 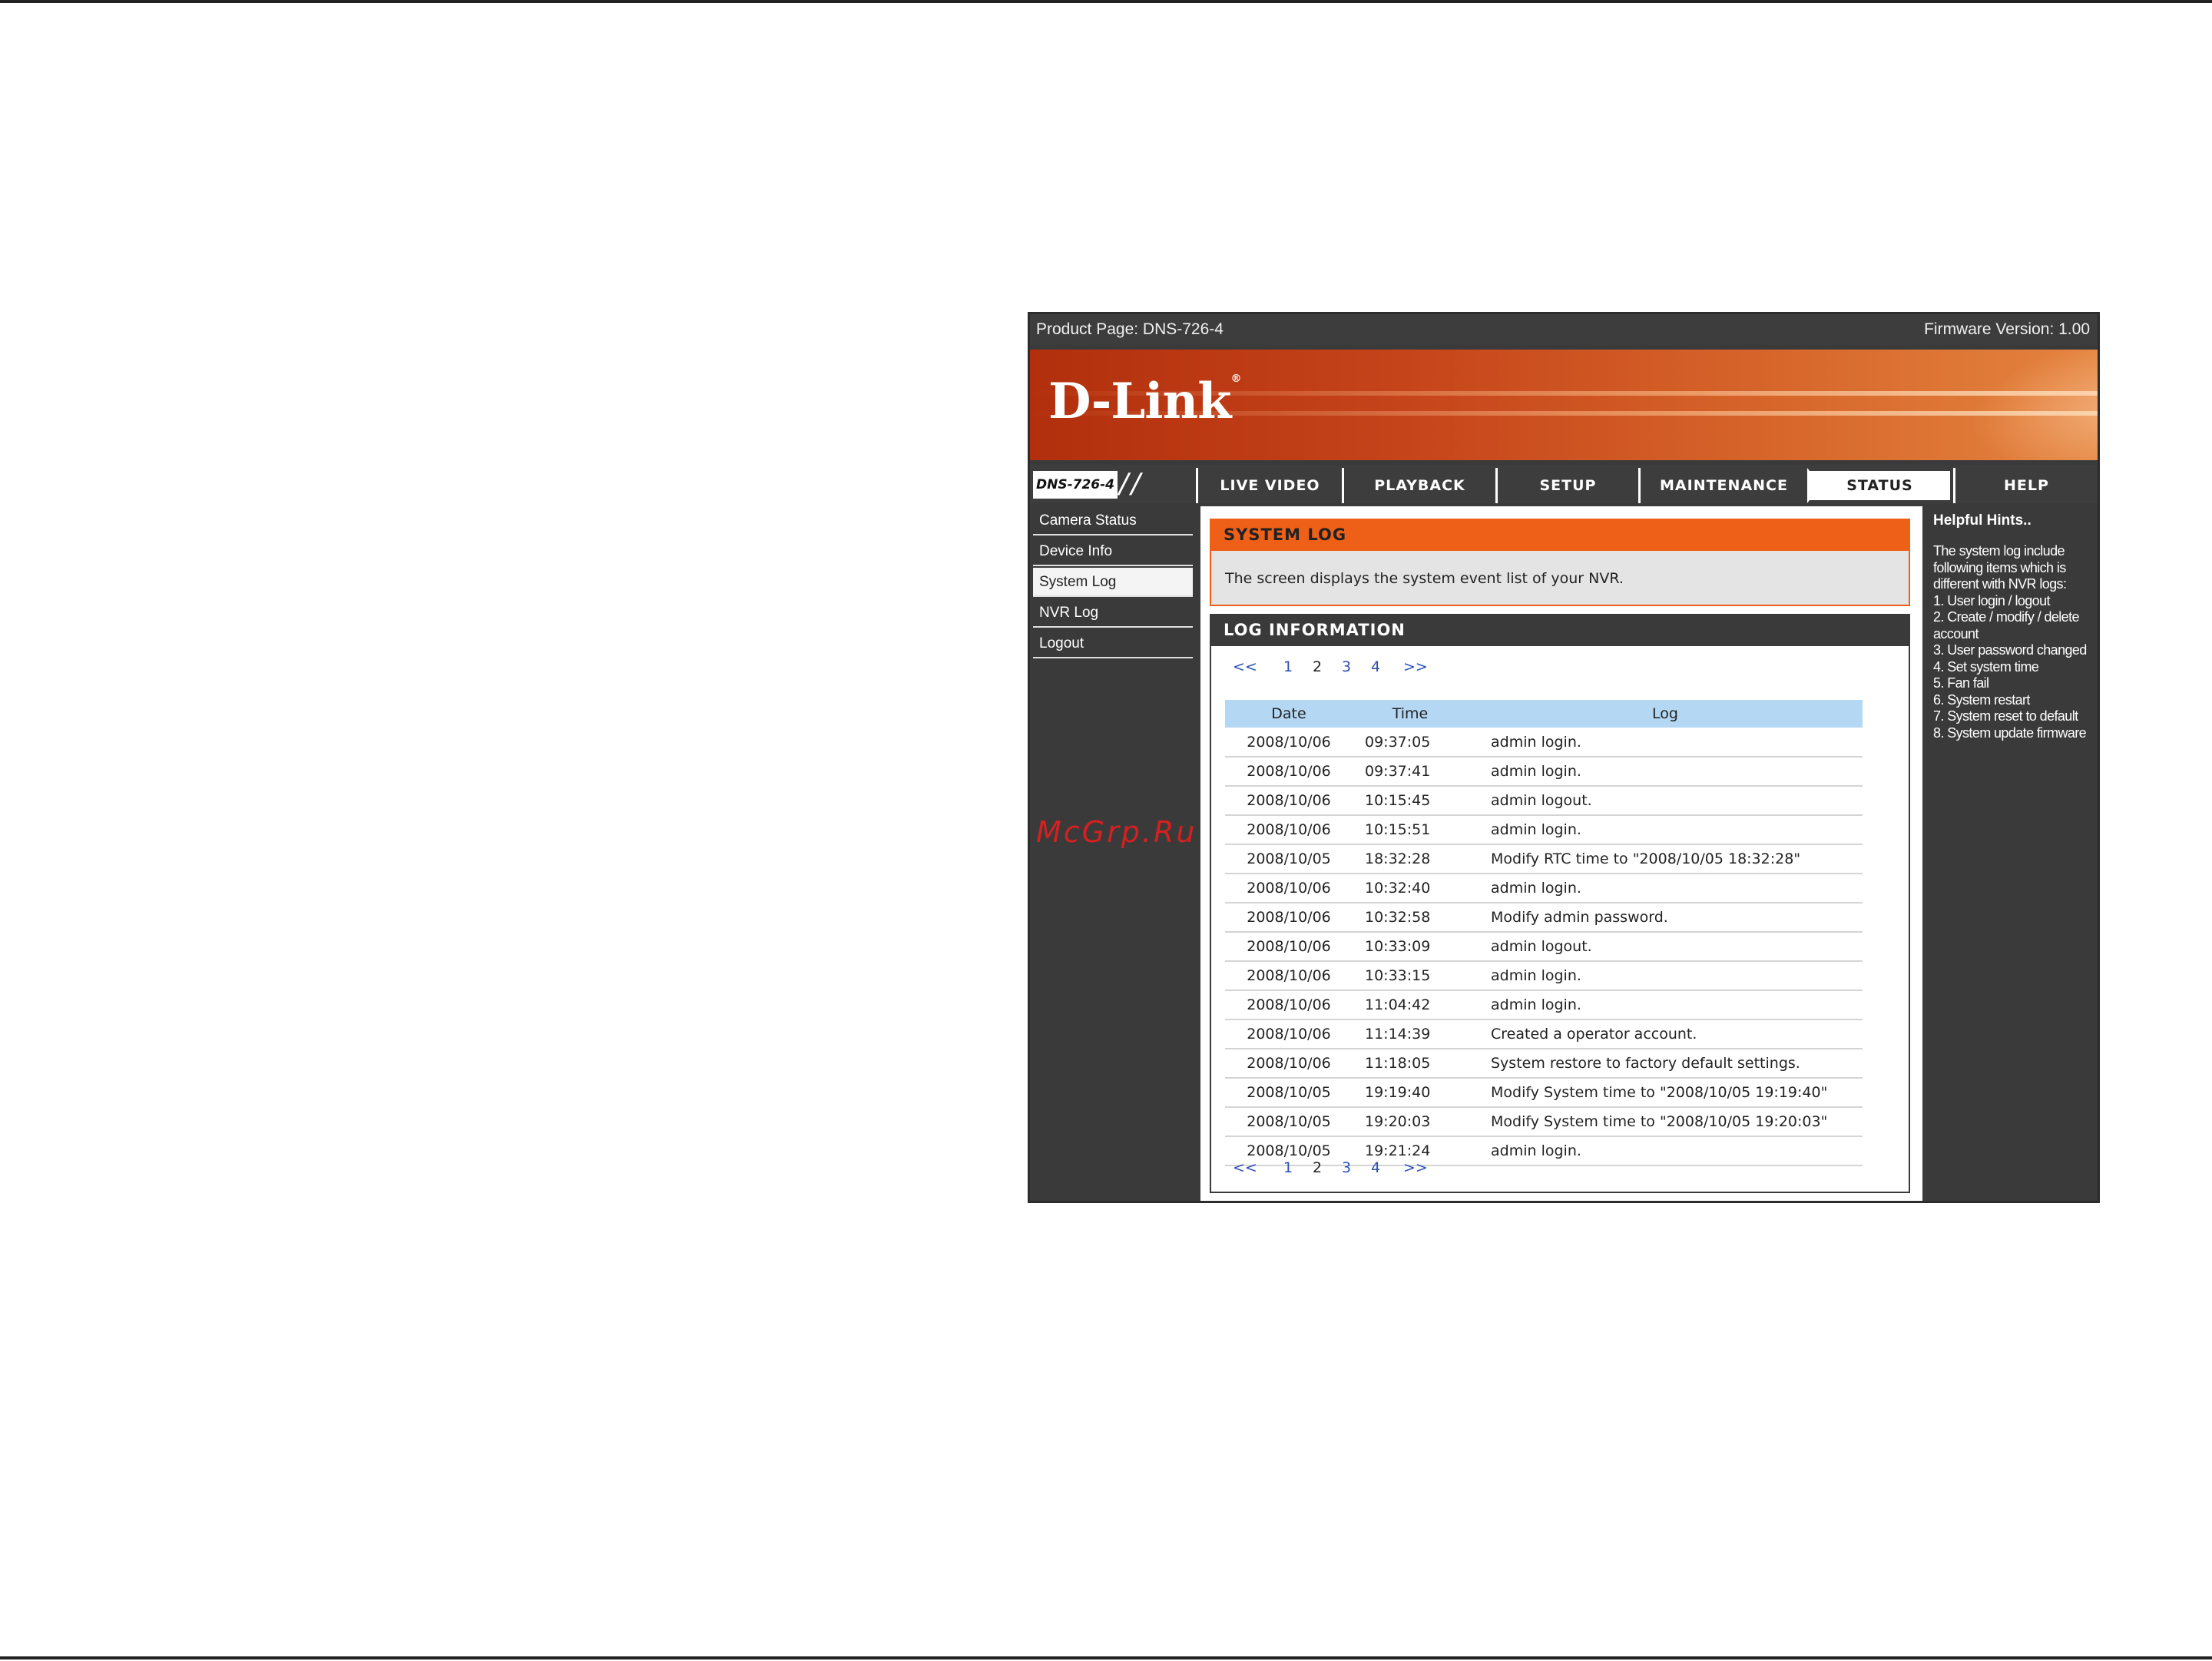 I want to click on hint-line: 5. Fan fail, so click(x=1961, y=683).